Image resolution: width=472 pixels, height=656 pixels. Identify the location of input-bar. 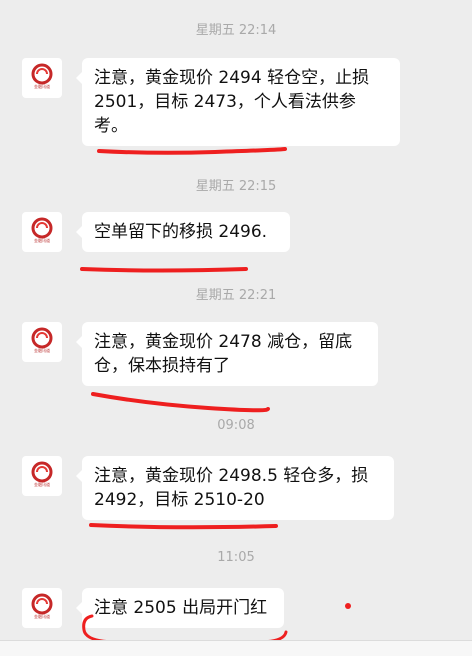
(236, 648).